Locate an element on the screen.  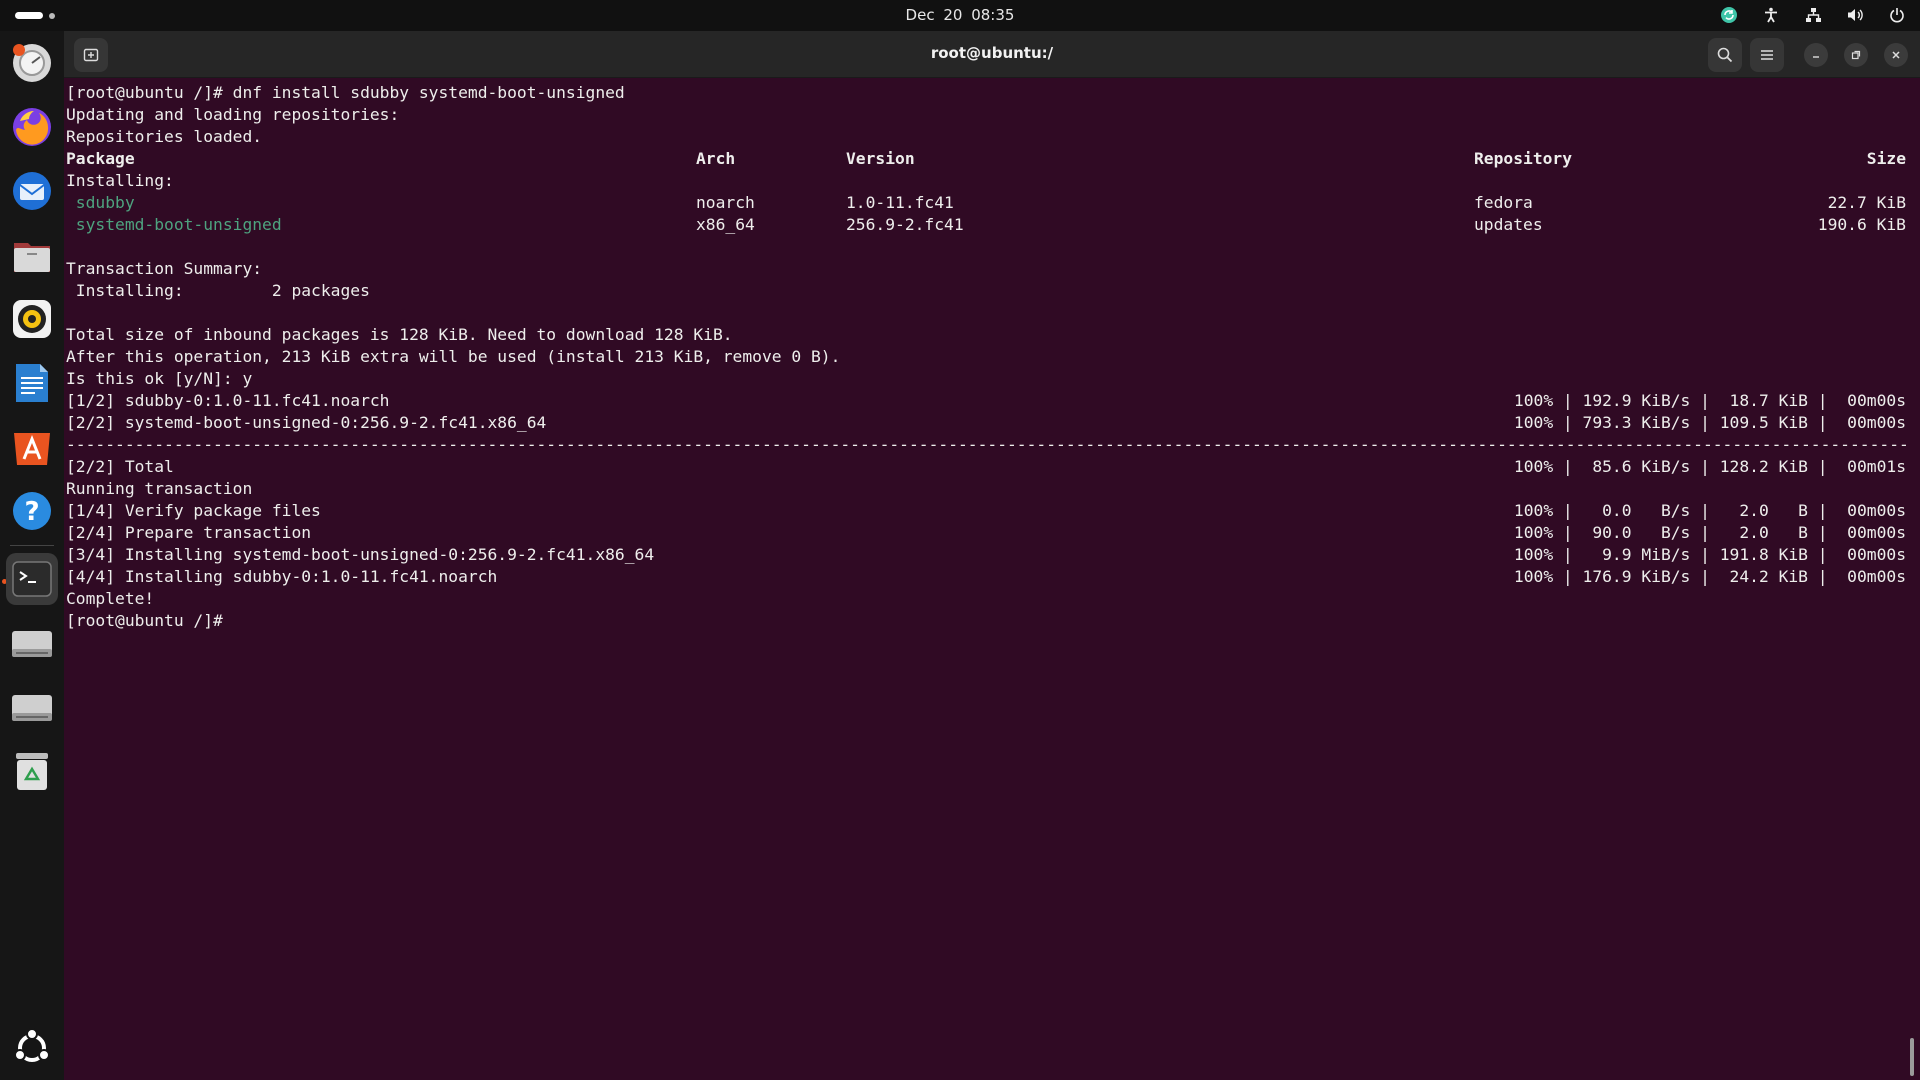
column-header-repository: Repository is located at coordinates (1523, 158).